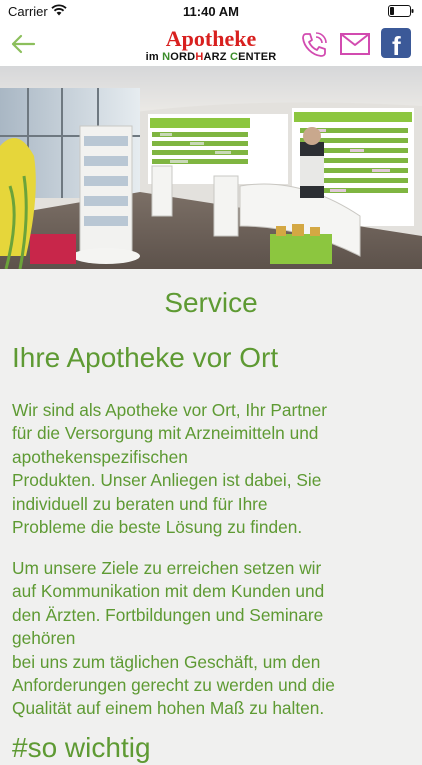 The height and width of the screenshot is (765, 422). What do you see at coordinates (168, 614) in the screenshot?
I see `paragraph-line: den Ärzten. Fortbildungen und Seminare` at bounding box center [168, 614].